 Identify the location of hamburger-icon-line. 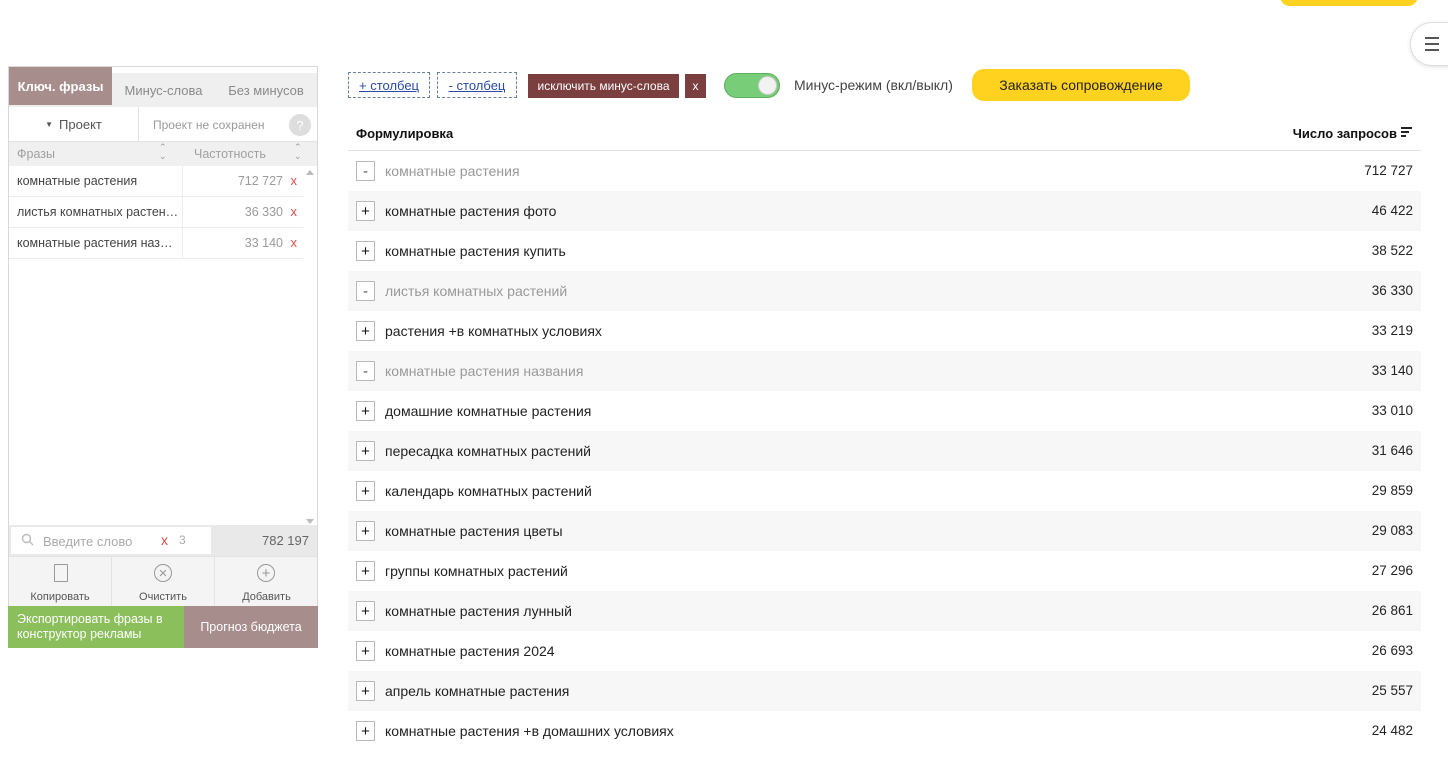
(1432, 50).